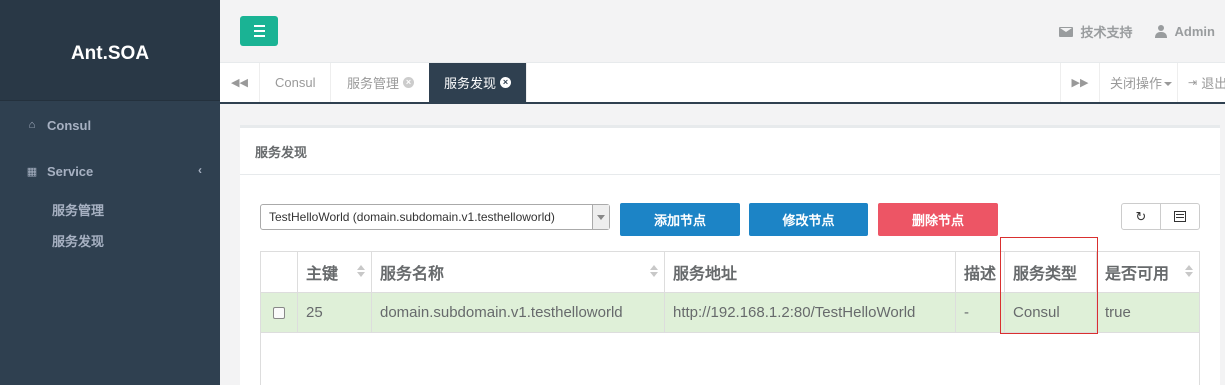 The image size is (1225, 385). I want to click on logout-button: ⇥ 退出, so click(1202, 82).